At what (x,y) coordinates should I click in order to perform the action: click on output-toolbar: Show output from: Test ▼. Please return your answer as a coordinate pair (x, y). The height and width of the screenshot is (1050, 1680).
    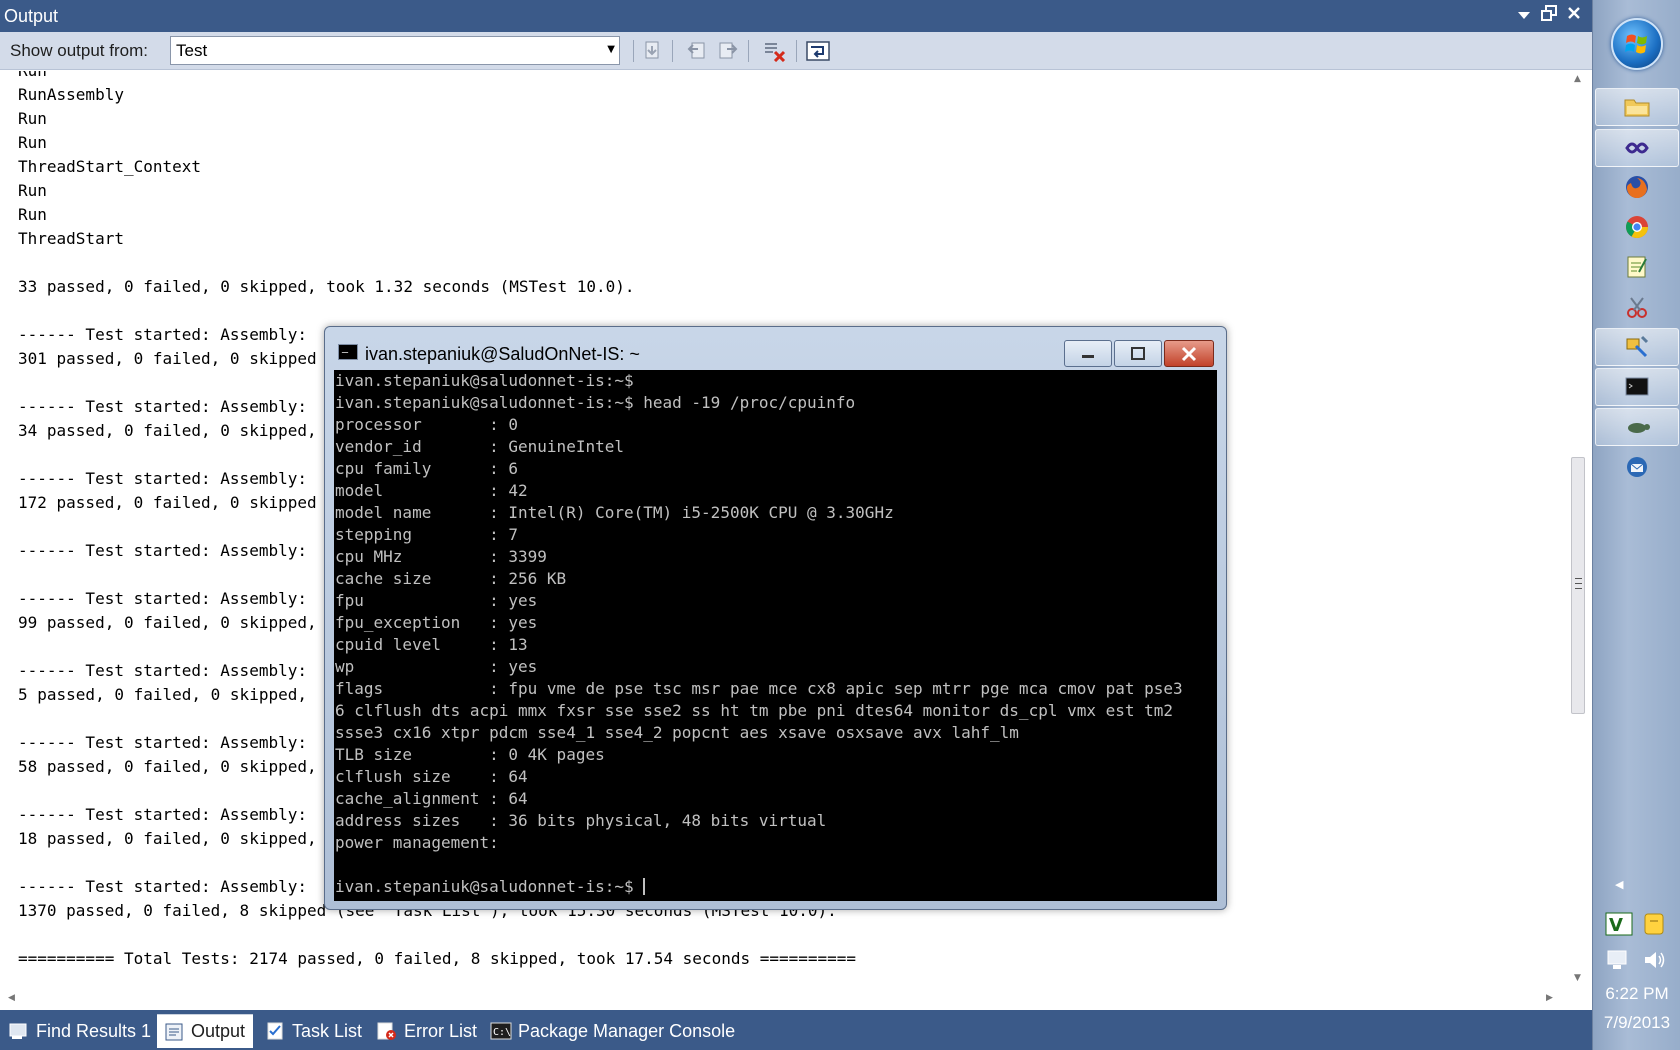
    Looking at the image, I should click on (796, 51).